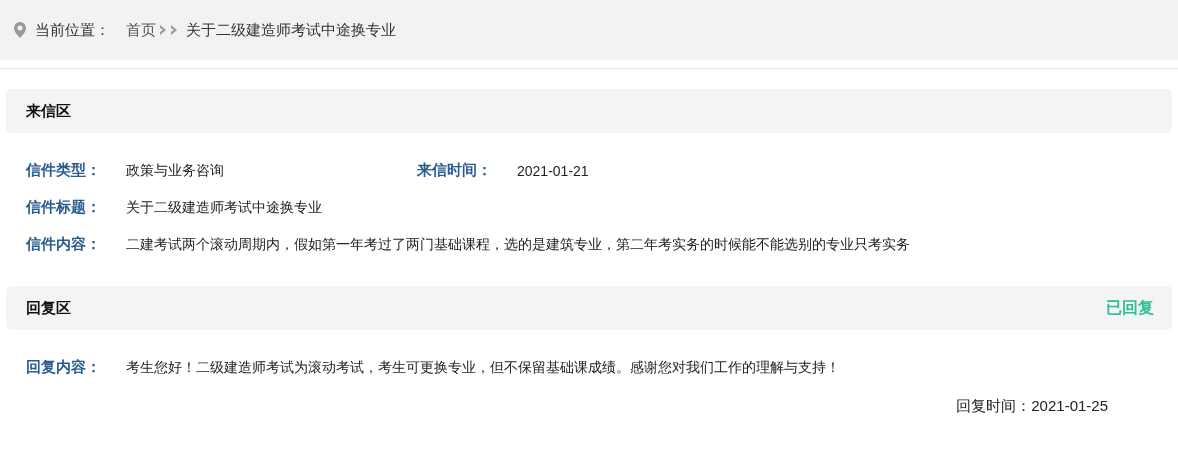 This screenshot has width=1178, height=449. What do you see at coordinates (72, 30) in the screenshot?
I see `breadcrumb-label: 当前位置：` at bounding box center [72, 30].